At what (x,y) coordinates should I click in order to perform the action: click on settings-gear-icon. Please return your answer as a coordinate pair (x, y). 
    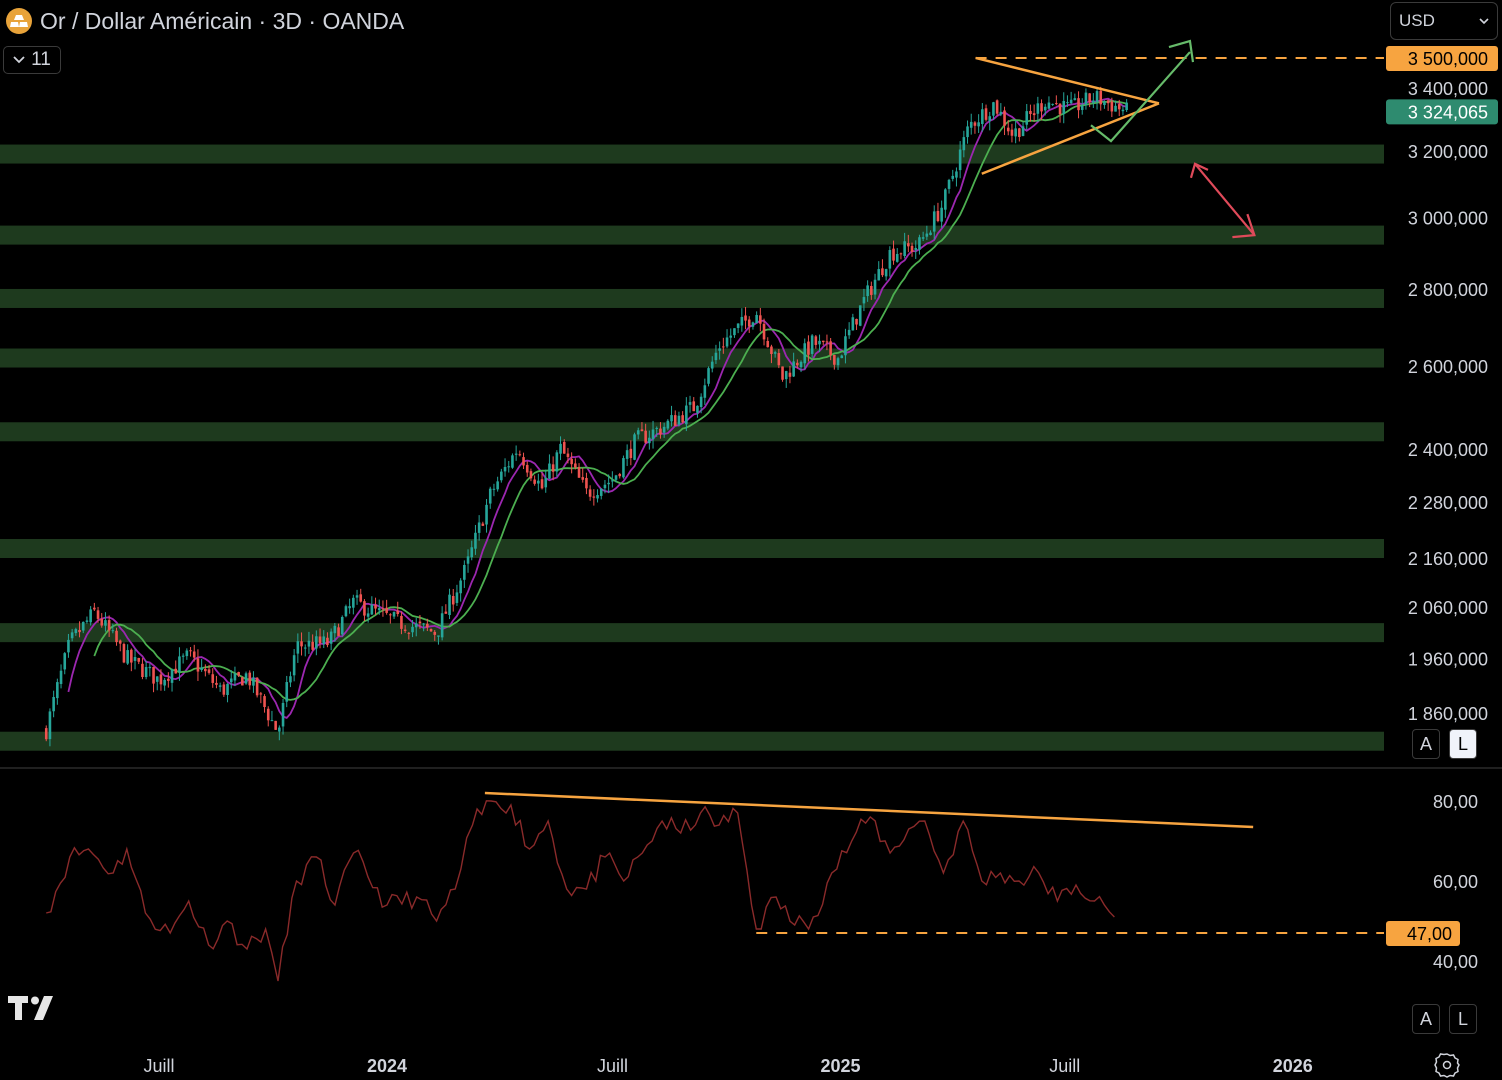
    Looking at the image, I should click on (1447, 1065).